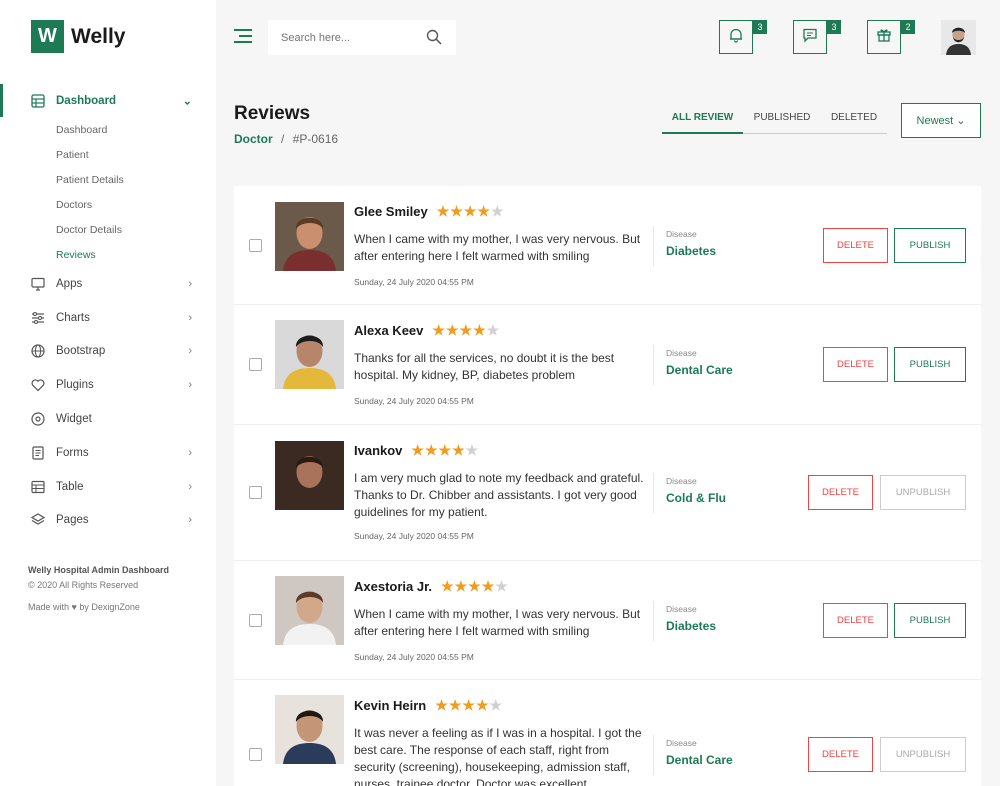  Describe the element at coordinates (782, 119) in the screenshot. I see `tab-published: PUBLISHED` at that location.